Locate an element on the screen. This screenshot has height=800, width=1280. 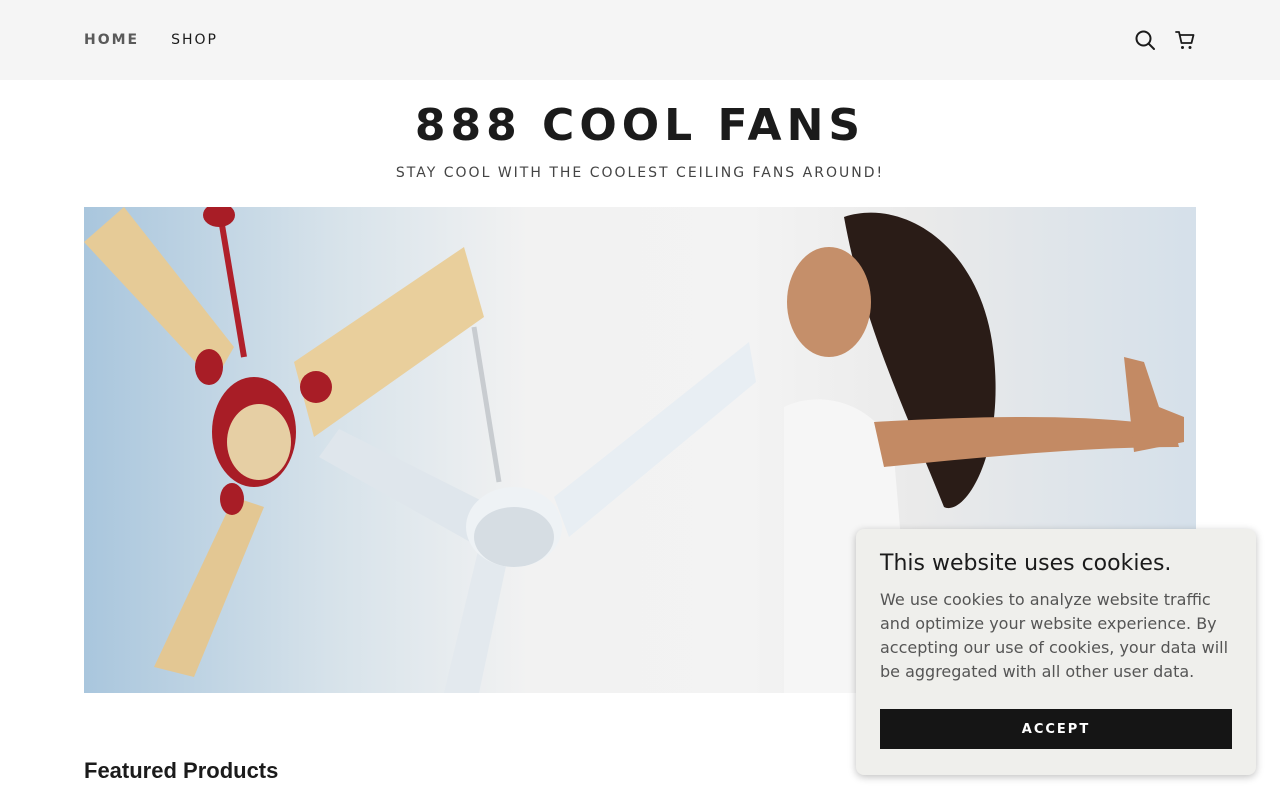
site-title: 888 COOL FANS is located at coordinates (640, 125).